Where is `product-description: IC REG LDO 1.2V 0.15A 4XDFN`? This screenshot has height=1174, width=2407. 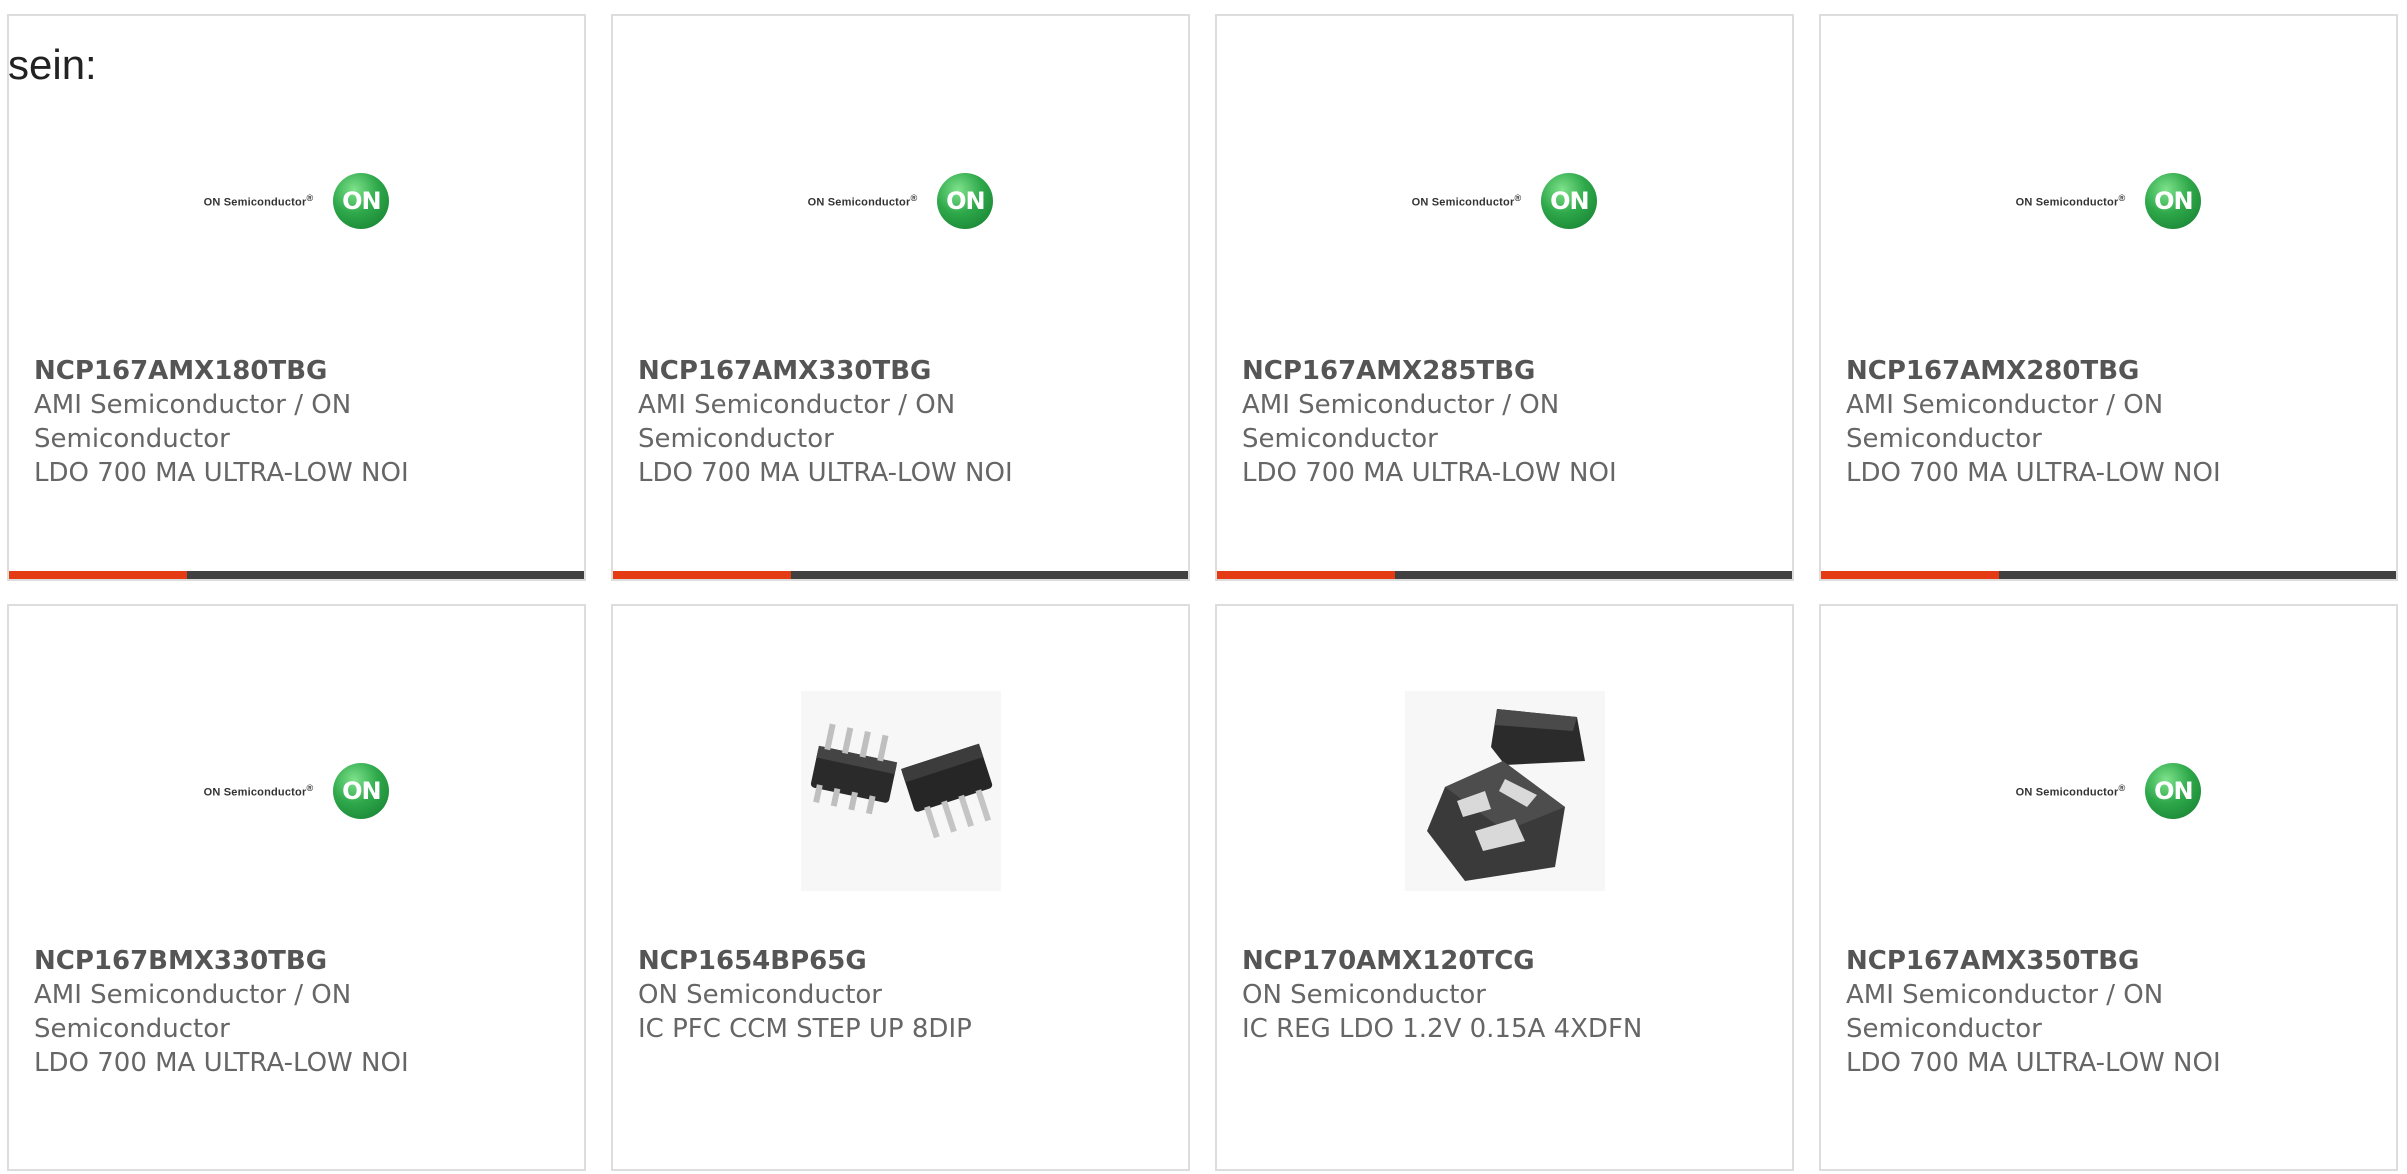
product-description: IC REG LDO 1.2V 0.15A 4XDFN is located at coordinates (1442, 1029).